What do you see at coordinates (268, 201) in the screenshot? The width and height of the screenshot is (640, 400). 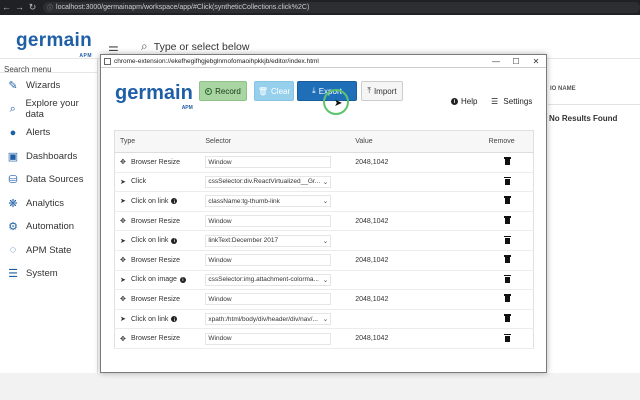 I see `selector-field: className:tg-thumb-link ⌄` at bounding box center [268, 201].